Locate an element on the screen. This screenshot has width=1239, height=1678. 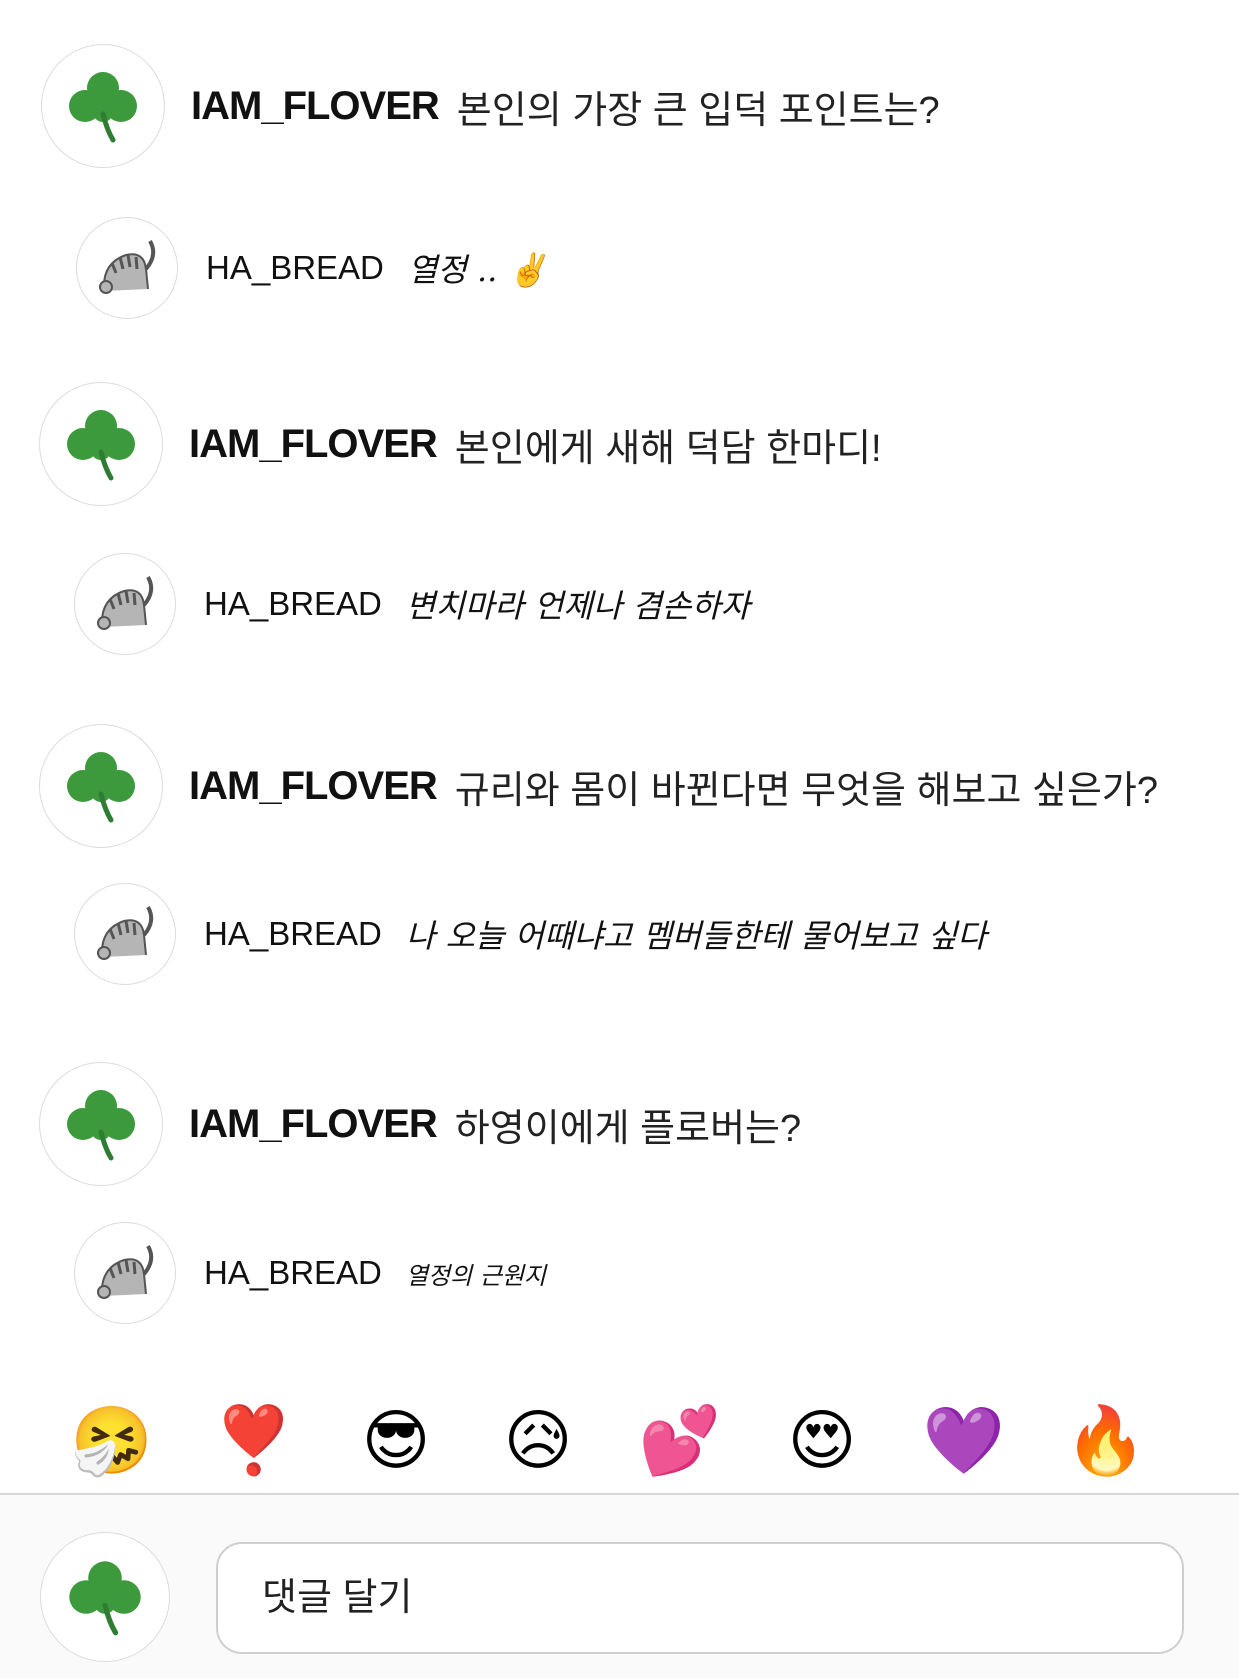
two-hearts-icon: 💕 is located at coordinates (680, 1440).